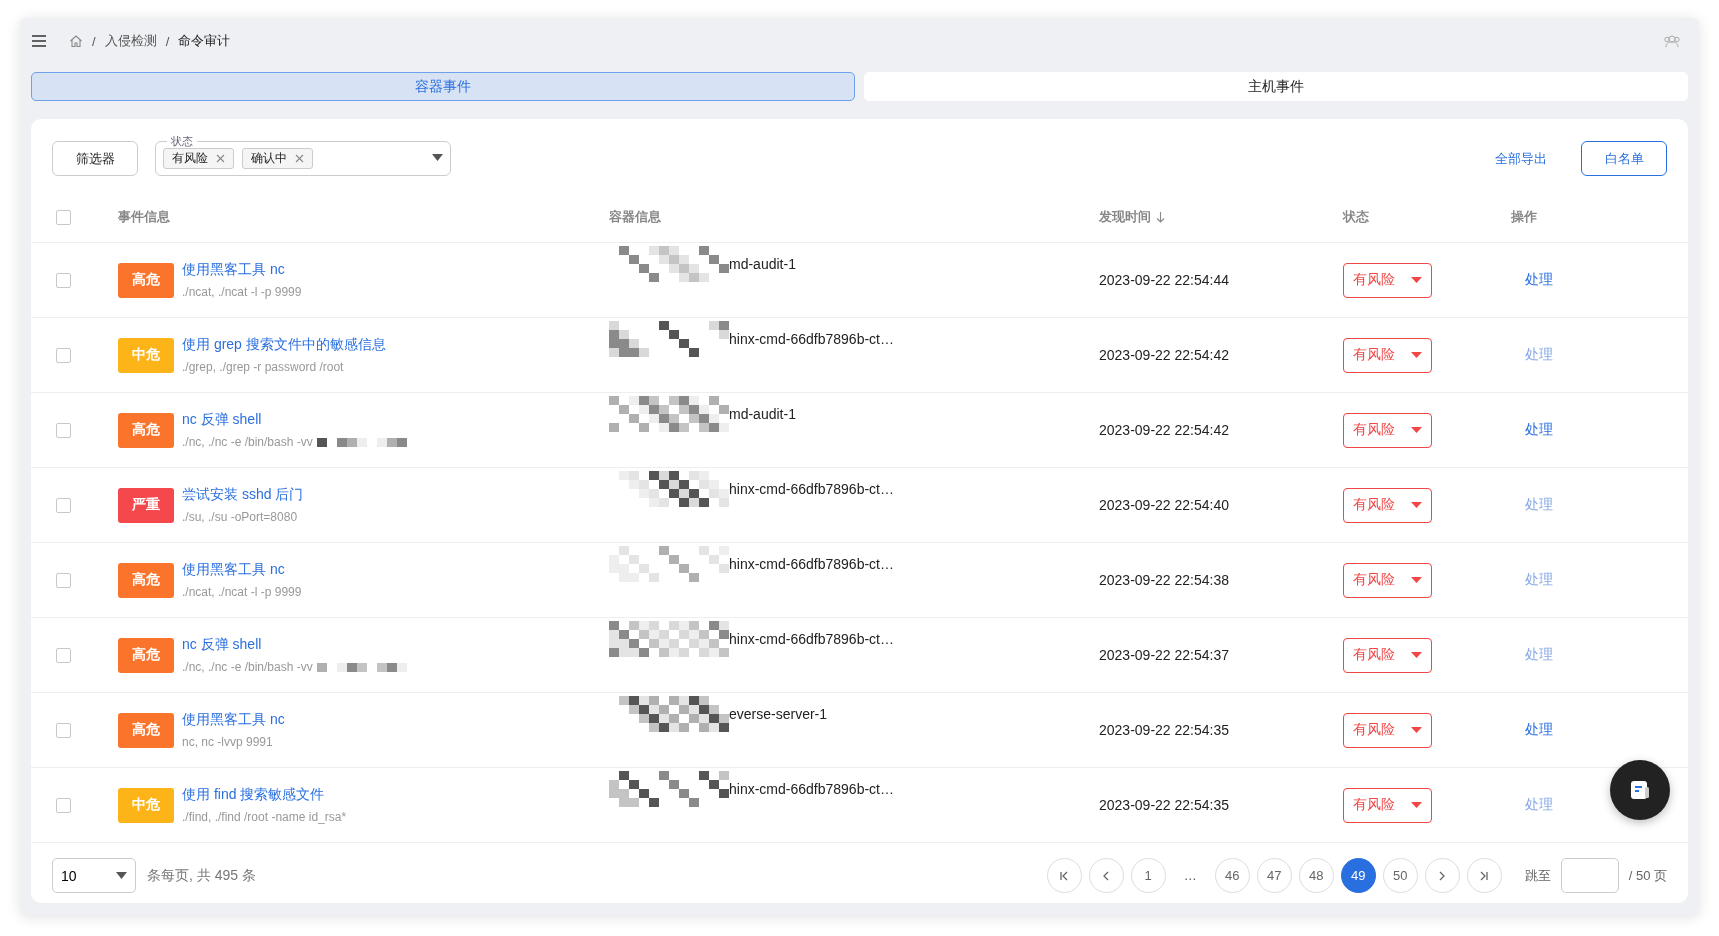 This screenshot has width=1719, height=936. Describe the element at coordinates (264, 795) in the screenshot. I see `event-title-link: 使用 find 搜索敏感文件` at that location.